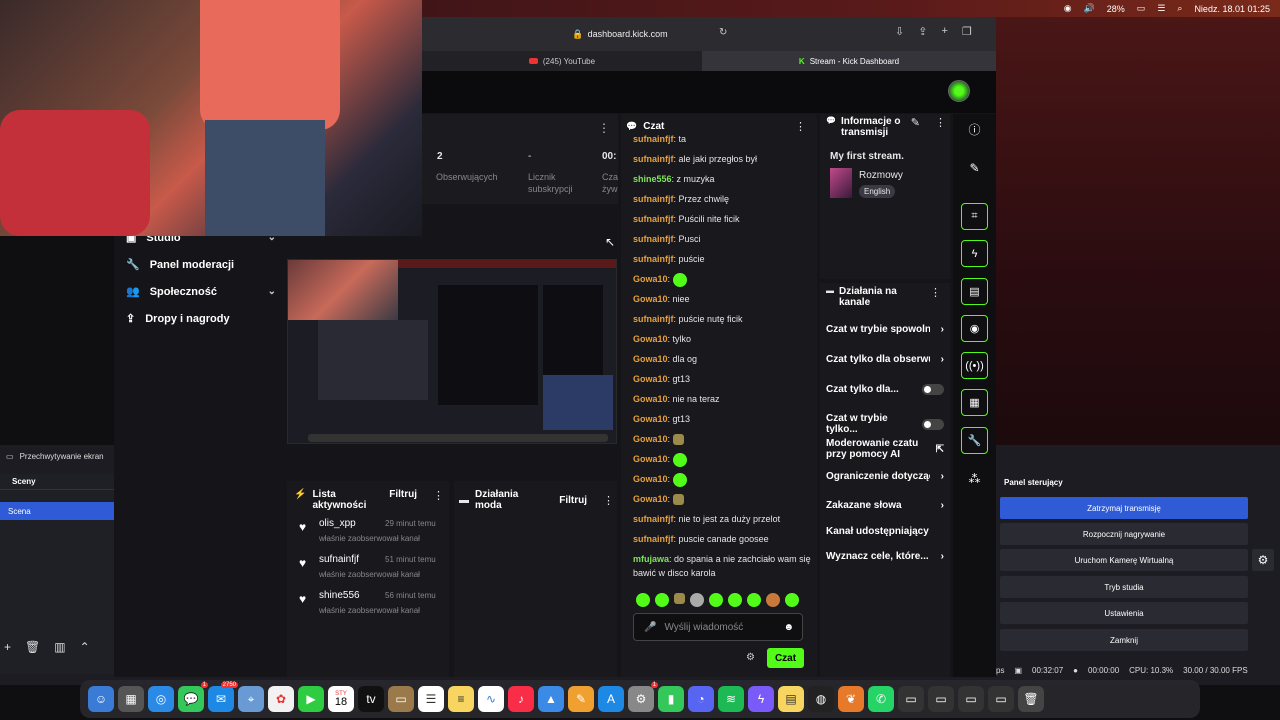  I want to click on activity-username: sufnainfjf, so click(339, 559).